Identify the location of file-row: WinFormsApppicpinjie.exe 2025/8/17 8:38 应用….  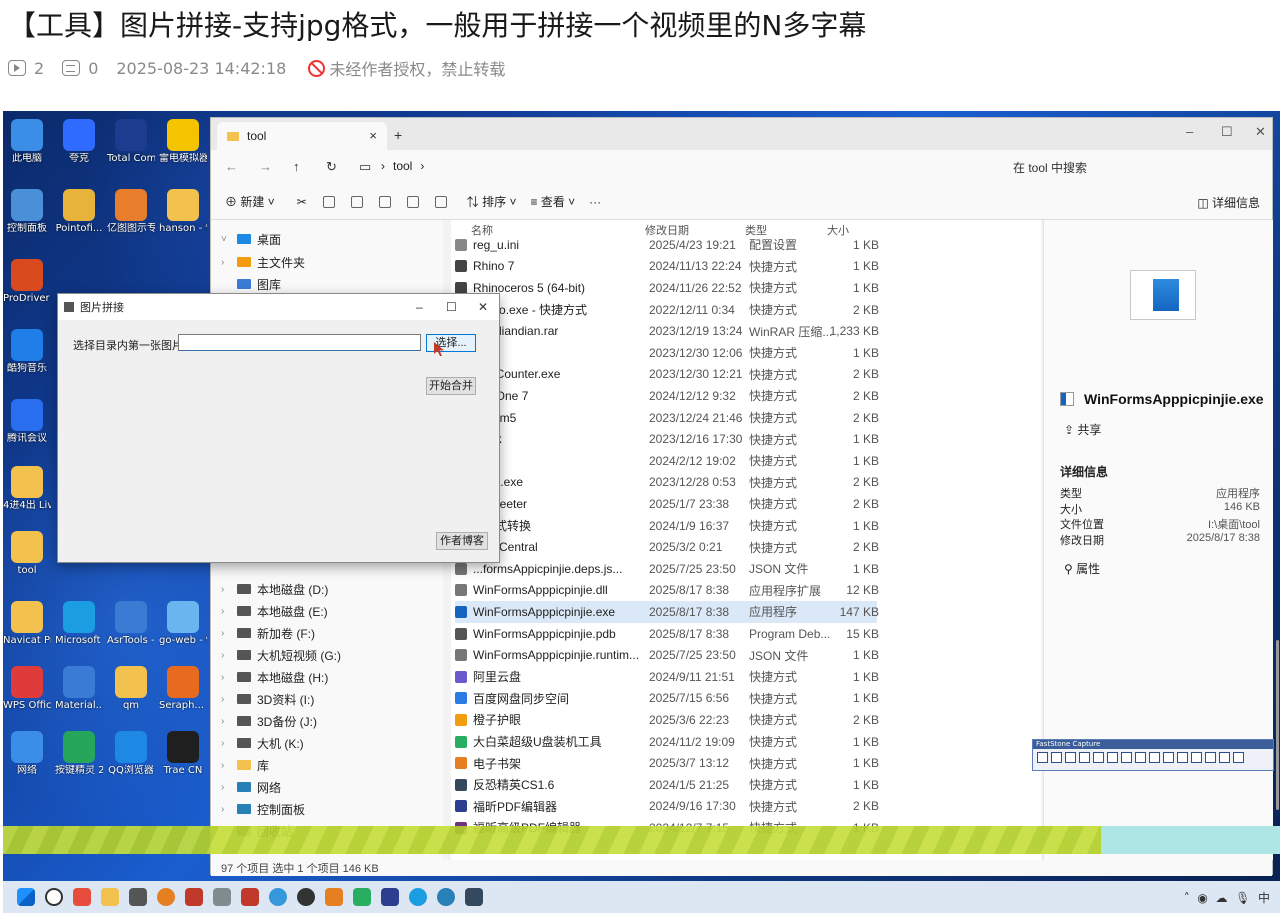
(667, 612).